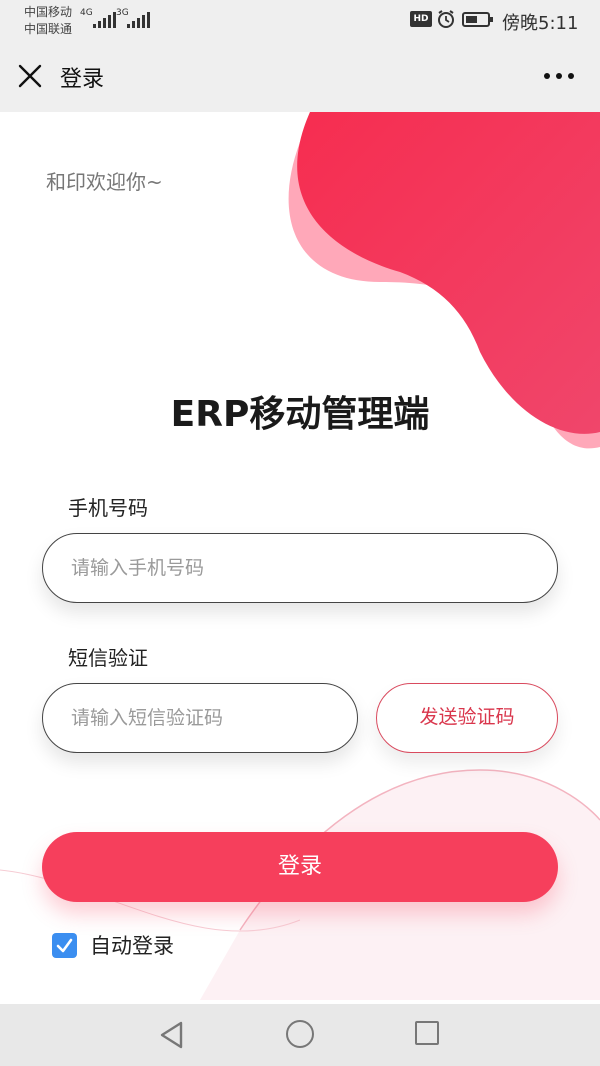  Describe the element at coordinates (48, 12) in the screenshot. I see `carrier-1: 中国移动` at that location.